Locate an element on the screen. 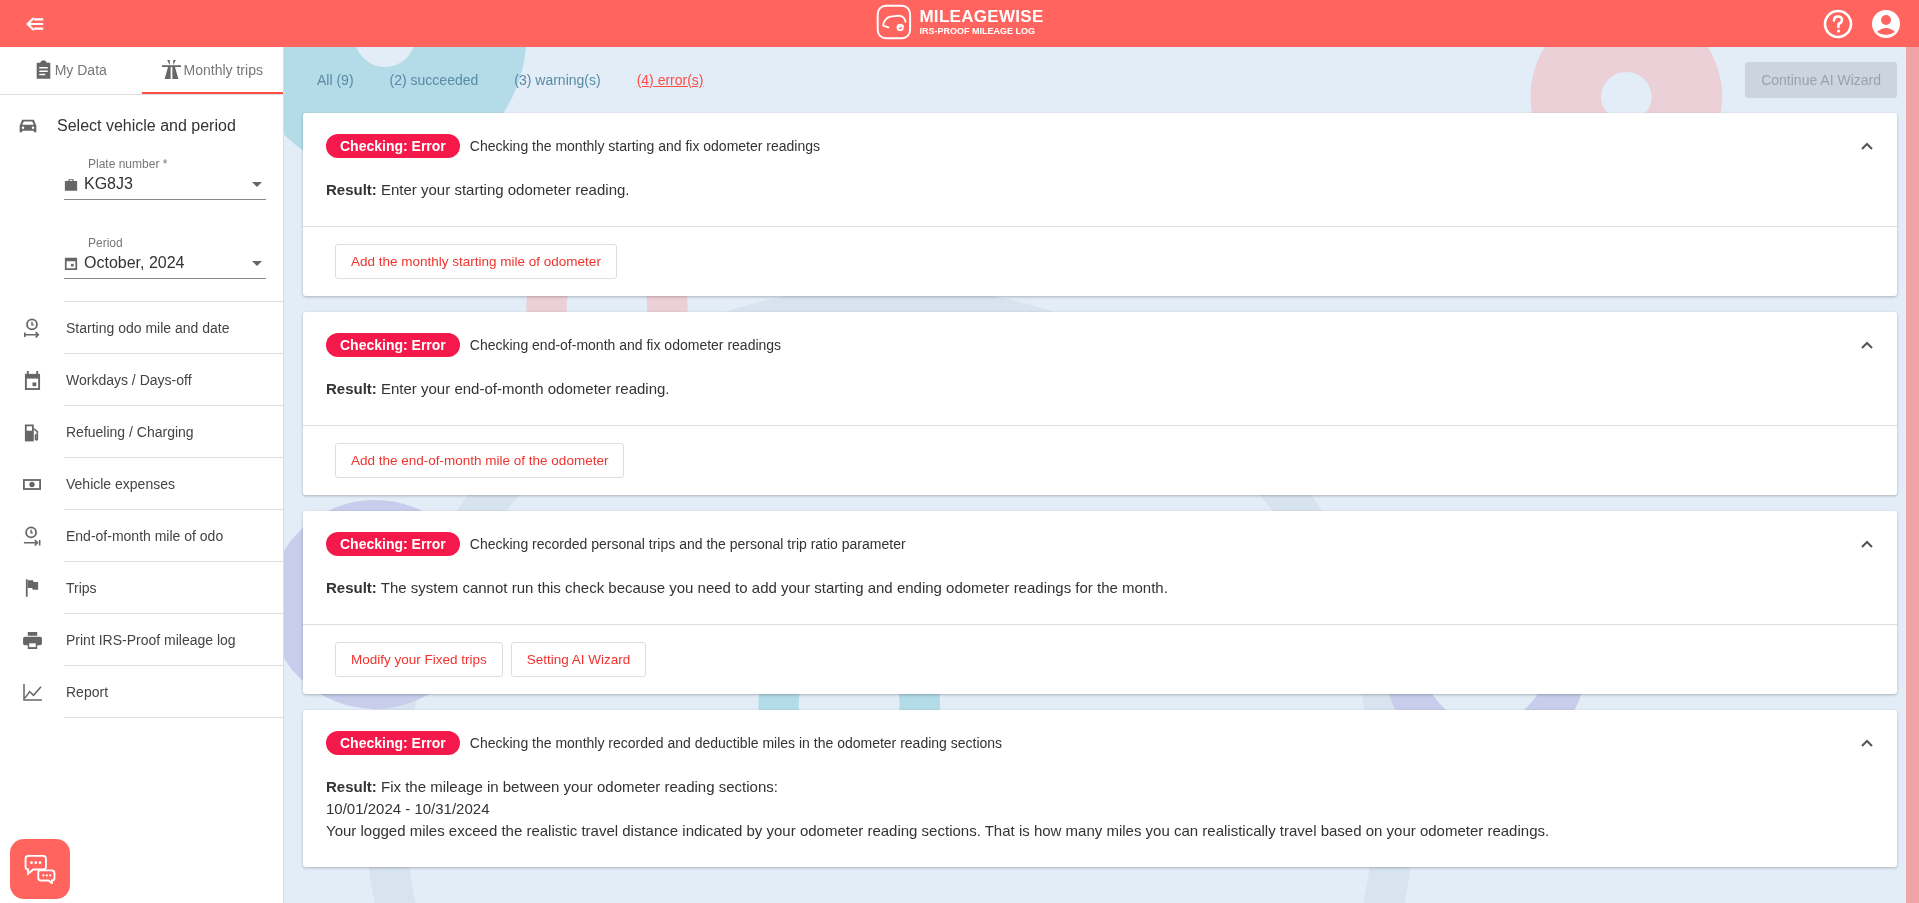 The height and width of the screenshot is (903, 1919). briefcase-icon is located at coordinates (71, 184).